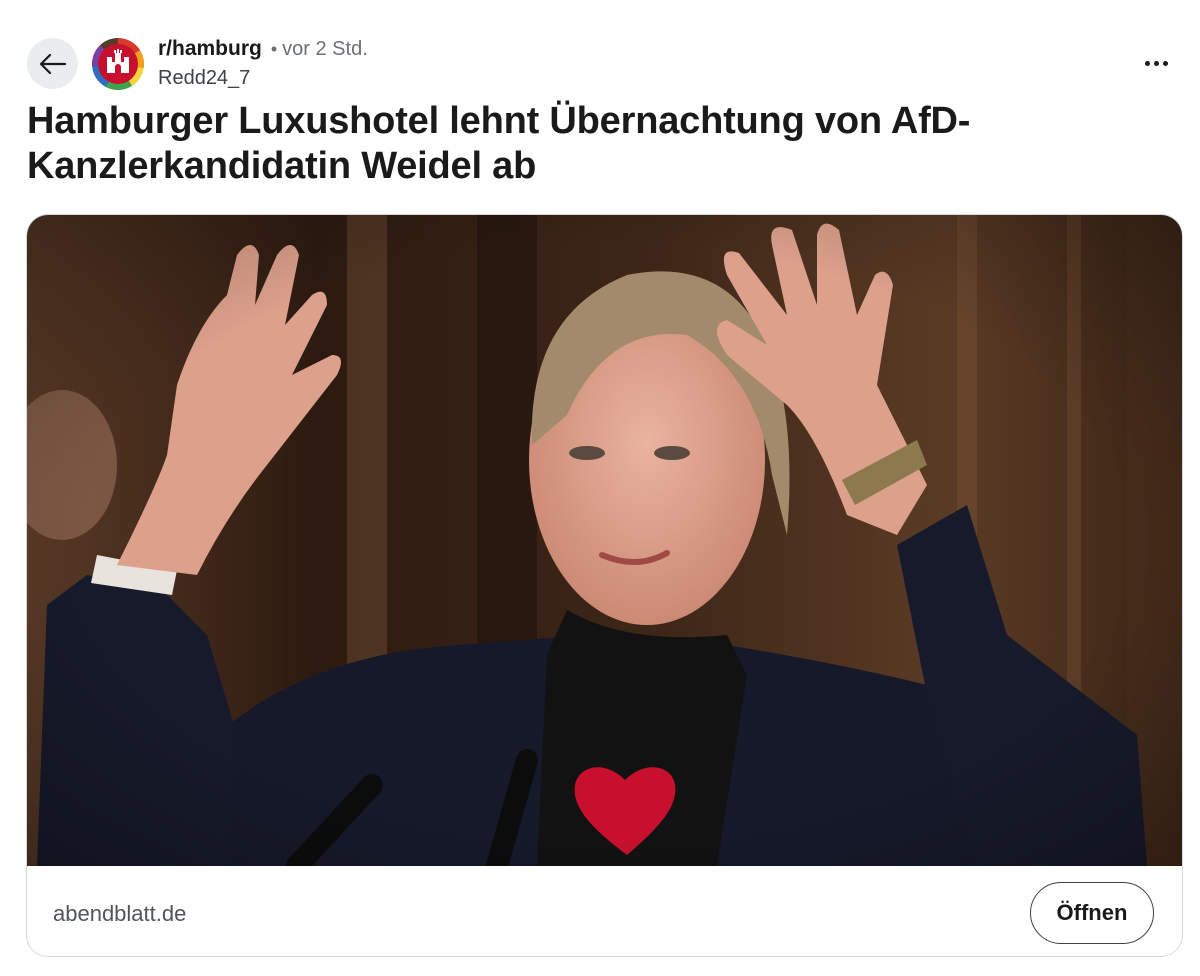  I want to click on open-link-button: Öffnen, so click(1092, 913).